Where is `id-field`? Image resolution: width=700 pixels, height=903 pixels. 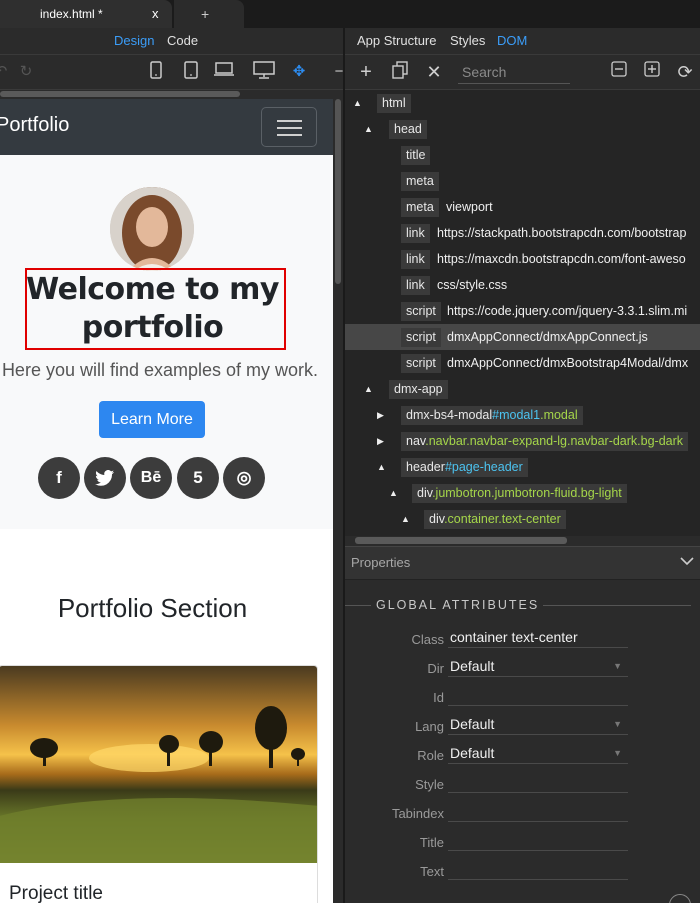 id-field is located at coordinates (538, 695).